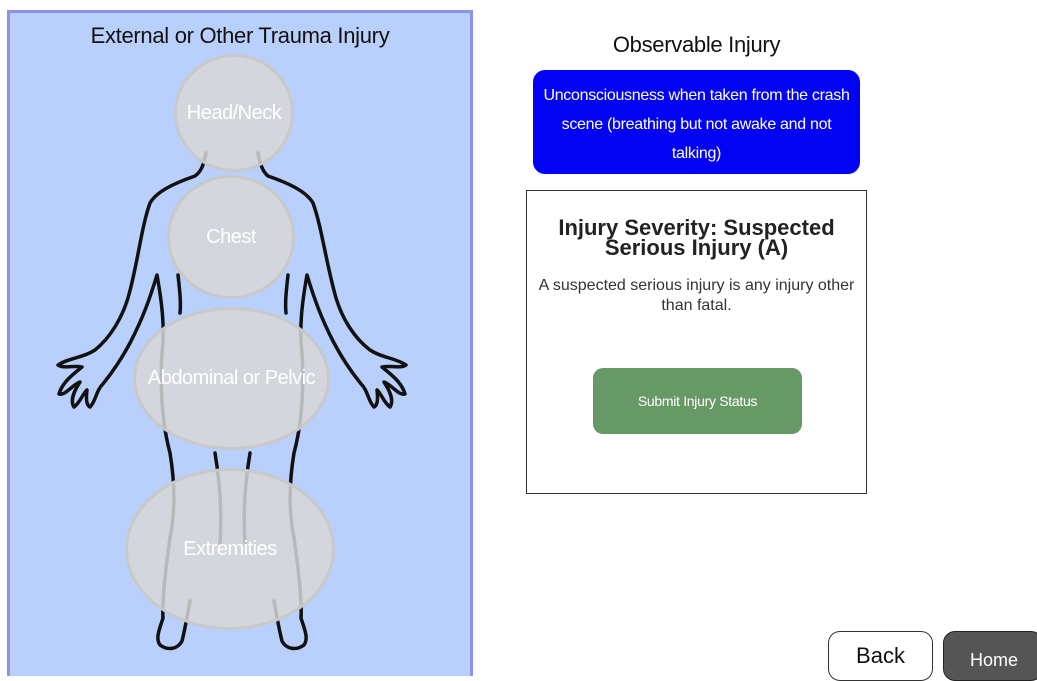  I want to click on head-neck-zone-button: Head/Neck, so click(234, 113).